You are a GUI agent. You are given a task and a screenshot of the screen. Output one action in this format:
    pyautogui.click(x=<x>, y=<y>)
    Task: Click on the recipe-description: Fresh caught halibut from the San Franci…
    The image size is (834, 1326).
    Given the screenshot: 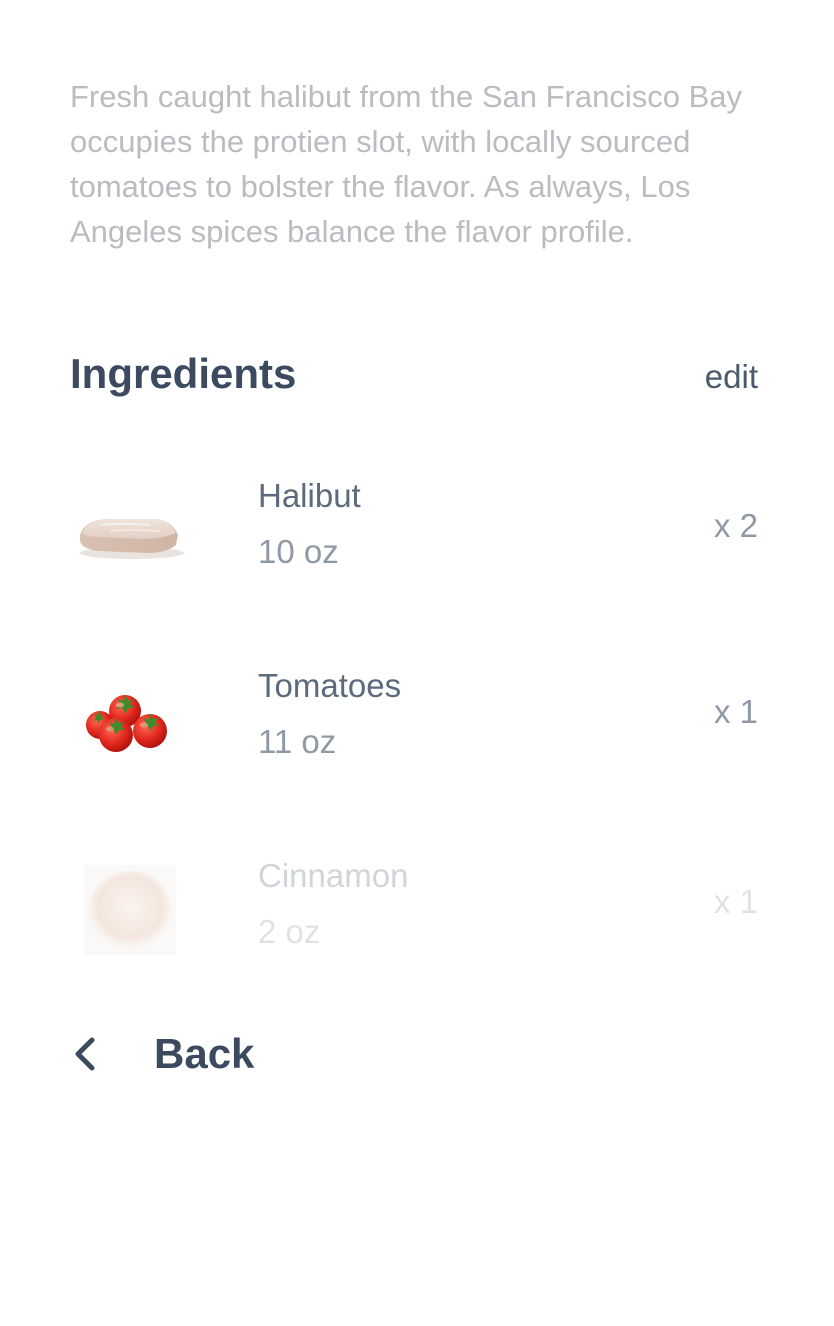 What is the action you would take?
    pyautogui.click(x=406, y=164)
    